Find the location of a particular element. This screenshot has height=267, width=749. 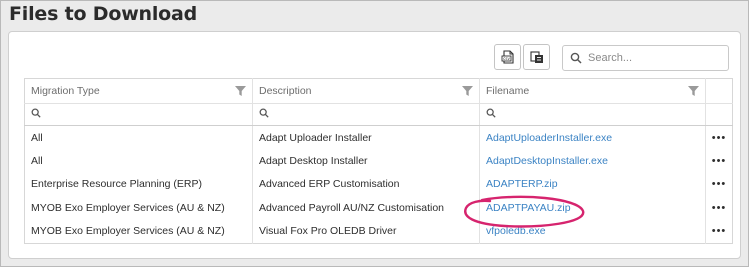

filter-row is located at coordinates (378, 114).